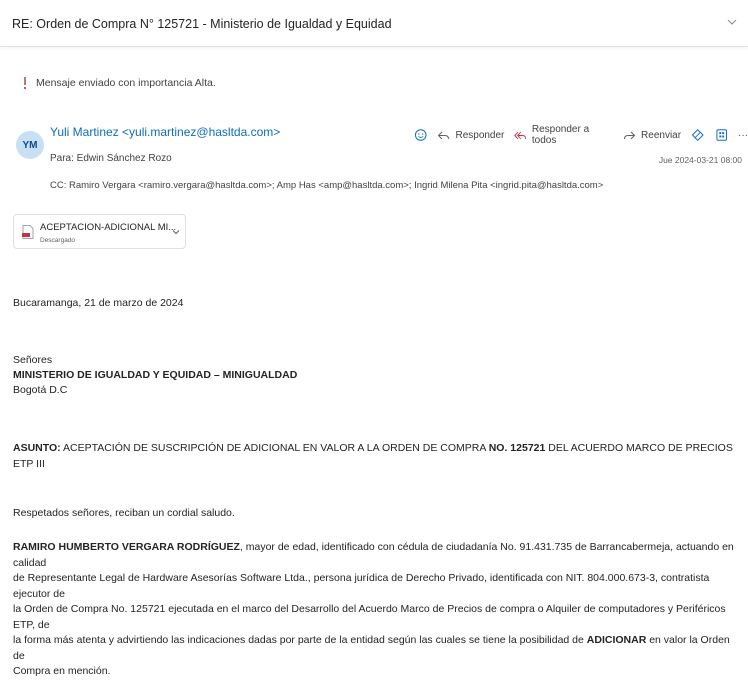 The image size is (748, 680). What do you see at coordinates (33, 360) in the screenshot?
I see `salutation: Señores` at bounding box center [33, 360].